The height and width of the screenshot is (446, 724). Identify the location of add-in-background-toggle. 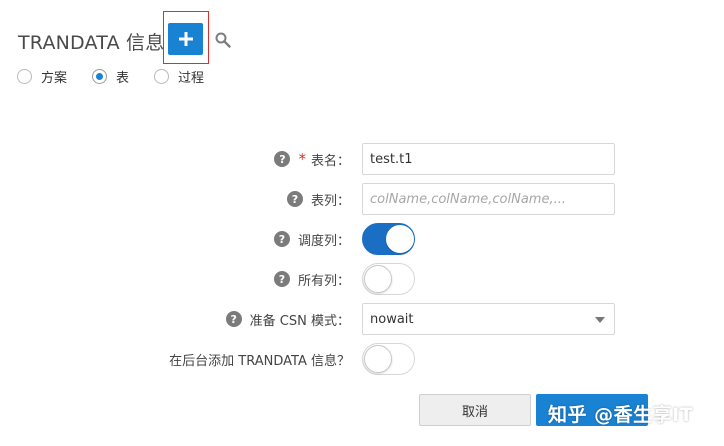
(388, 359).